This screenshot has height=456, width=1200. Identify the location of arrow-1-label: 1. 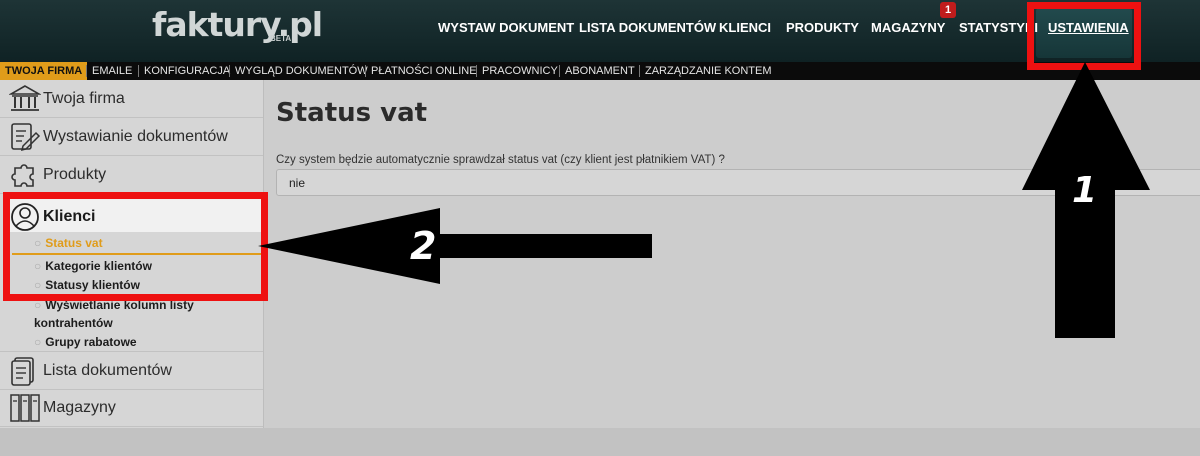
(1085, 190).